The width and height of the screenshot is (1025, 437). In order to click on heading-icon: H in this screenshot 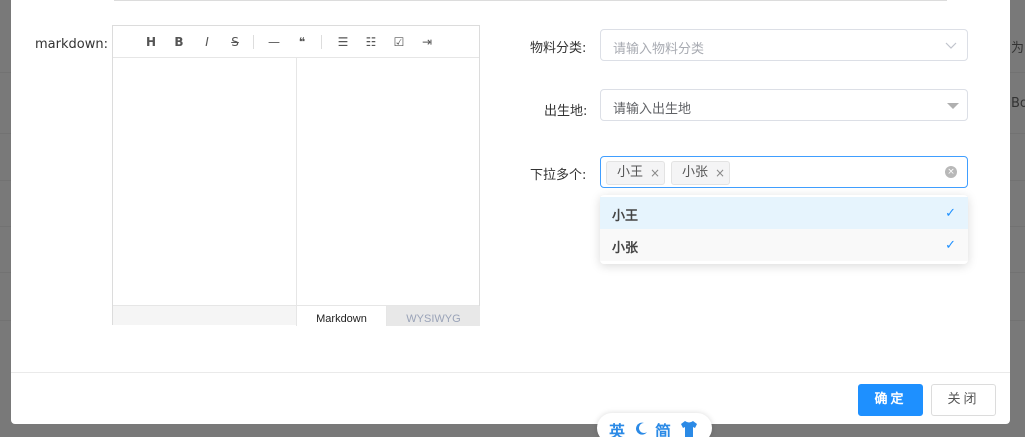, I will do `click(151, 42)`.